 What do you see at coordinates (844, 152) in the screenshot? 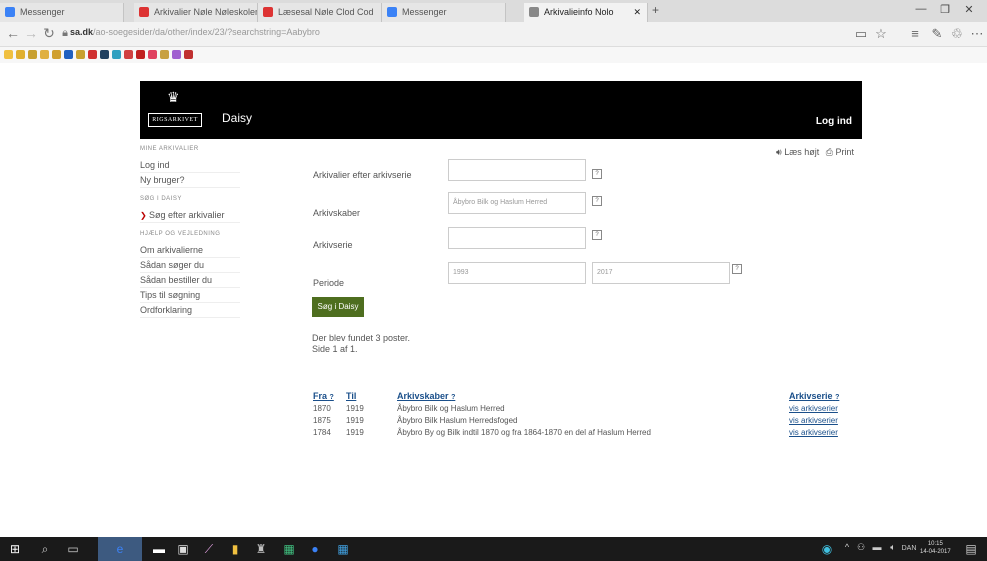
I see `print-link: Print` at bounding box center [844, 152].